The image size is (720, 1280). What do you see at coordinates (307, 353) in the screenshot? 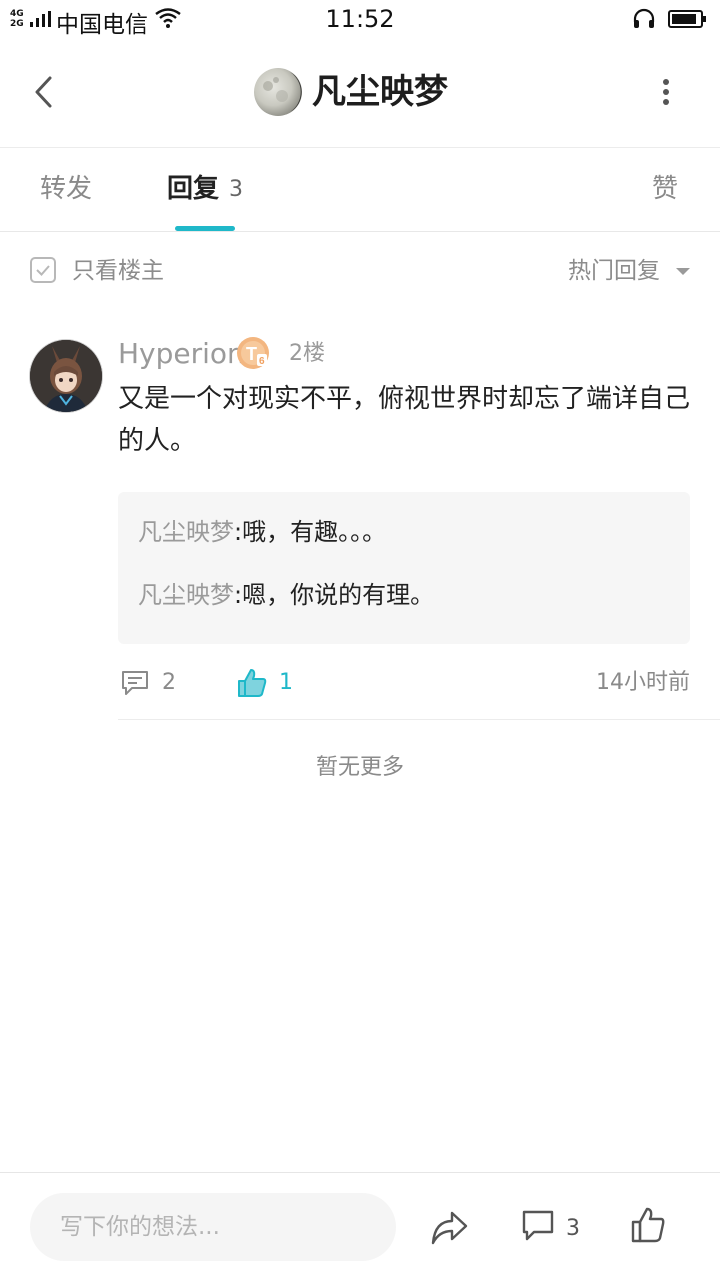
I see `floor-number: 2楼` at bounding box center [307, 353].